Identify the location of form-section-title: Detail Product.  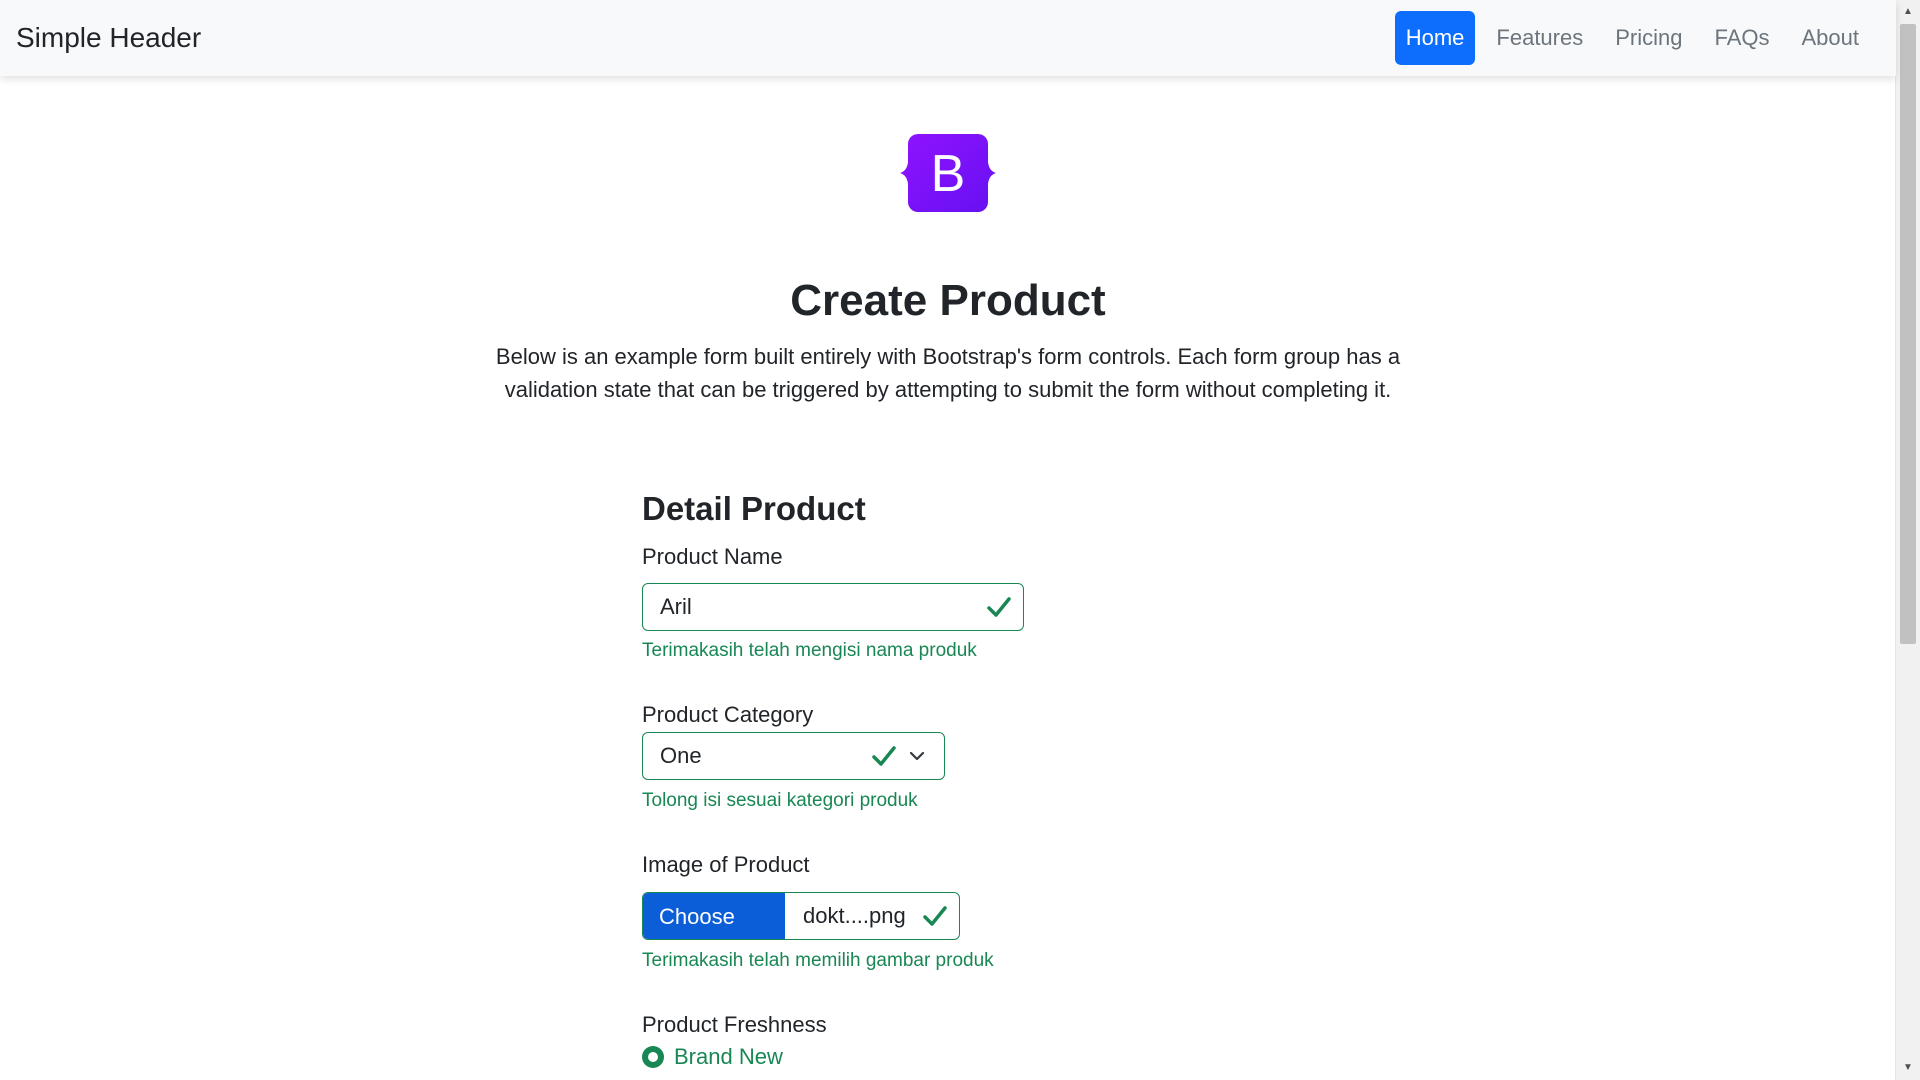
(754, 508).